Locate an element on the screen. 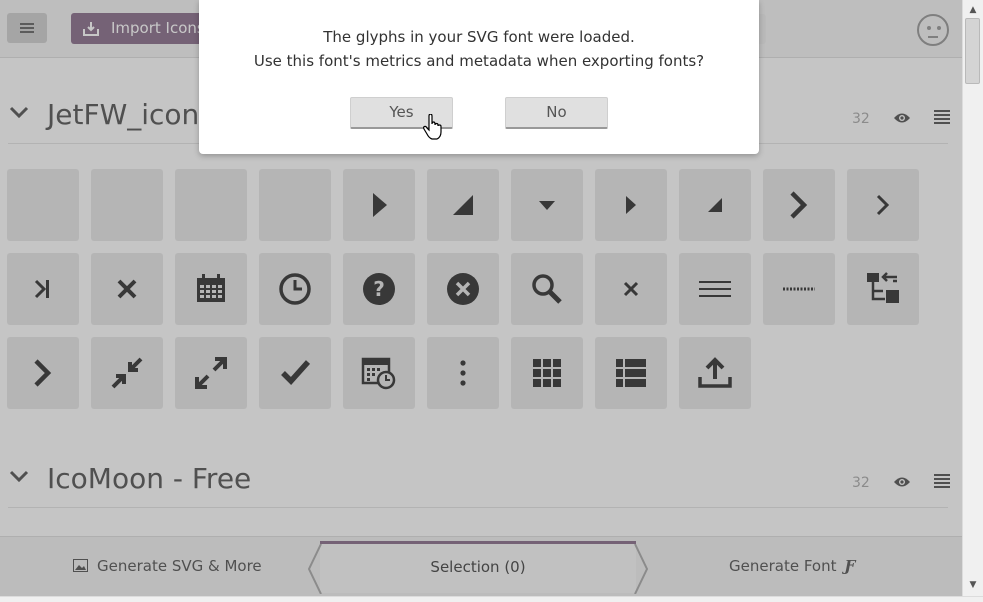  vertical-scrollbar: ▲ ▼ is located at coordinates (972, 298).